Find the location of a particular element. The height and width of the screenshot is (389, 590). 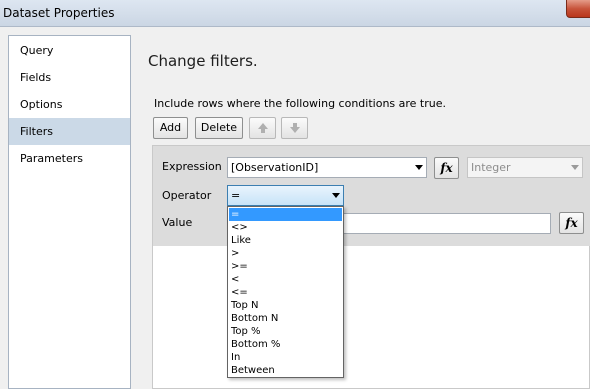

sidebar-item-label: Filters is located at coordinates (36, 131).